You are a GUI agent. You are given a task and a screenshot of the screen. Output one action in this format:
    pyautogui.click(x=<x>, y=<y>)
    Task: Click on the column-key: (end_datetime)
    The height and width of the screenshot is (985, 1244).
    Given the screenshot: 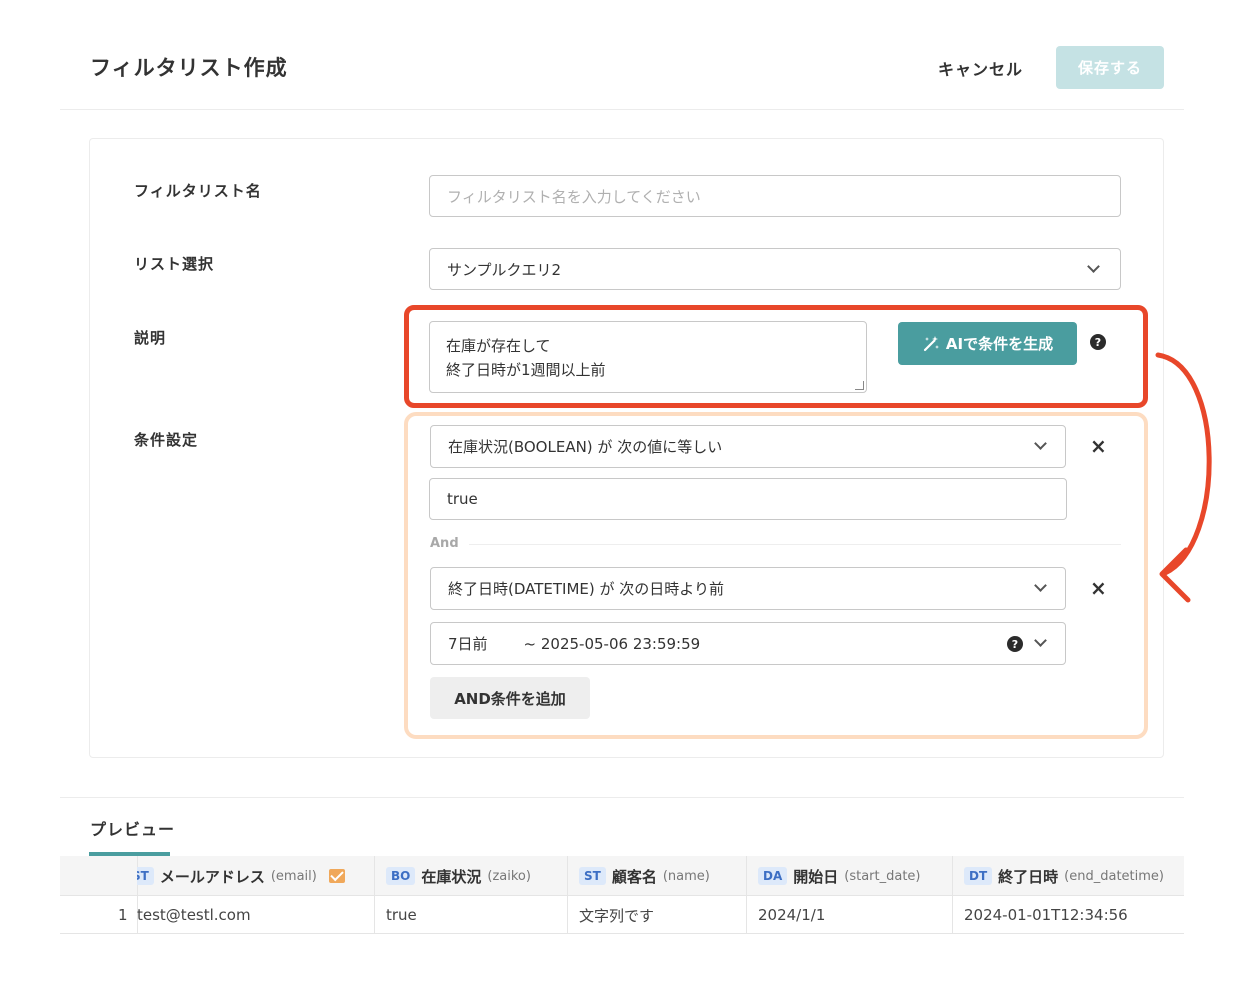 What is the action you would take?
    pyautogui.click(x=1114, y=876)
    